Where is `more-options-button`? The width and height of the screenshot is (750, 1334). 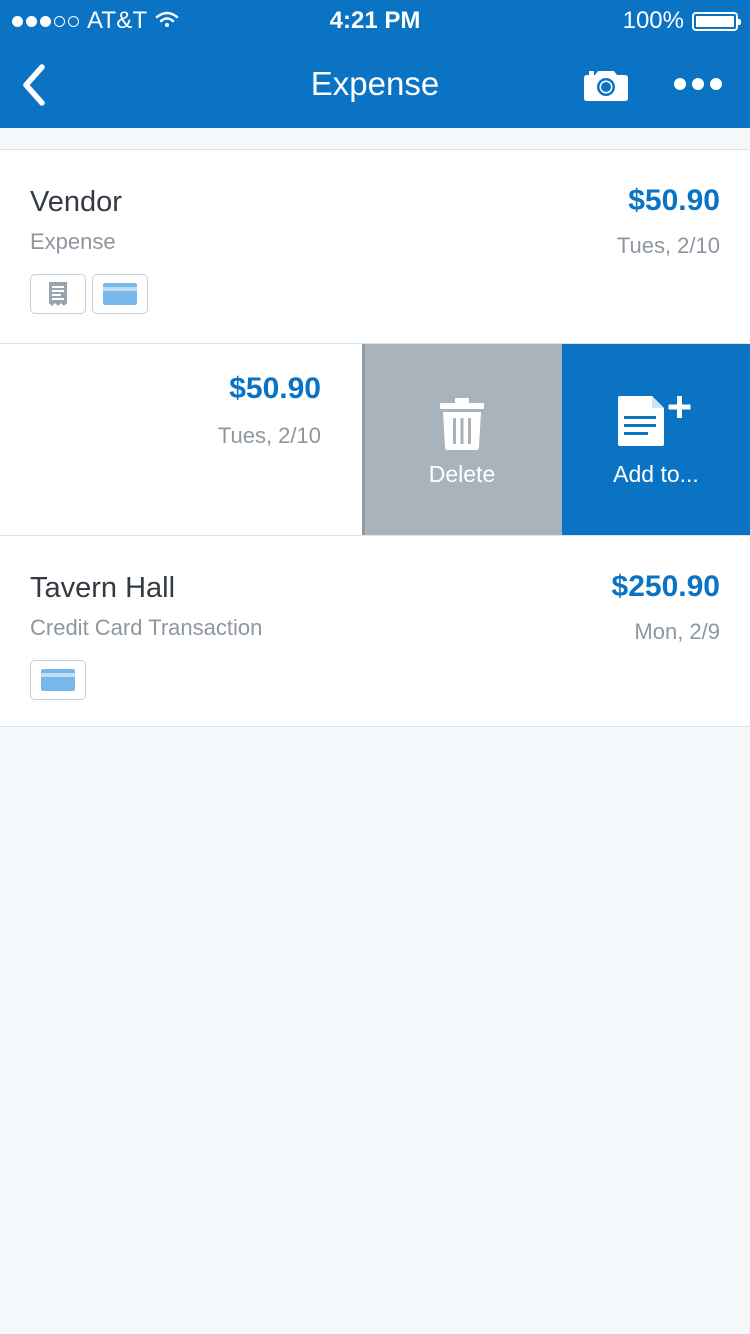 more-options-button is located at coordinates (698, 84).